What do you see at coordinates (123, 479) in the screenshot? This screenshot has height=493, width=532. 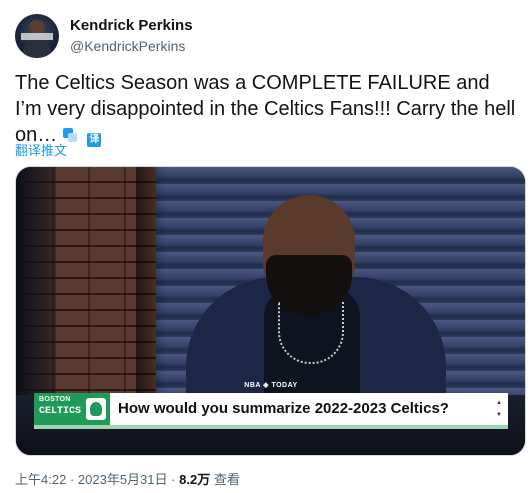 I see `tweet-date: 2023年5月31日` at bounding box center [123, 479].